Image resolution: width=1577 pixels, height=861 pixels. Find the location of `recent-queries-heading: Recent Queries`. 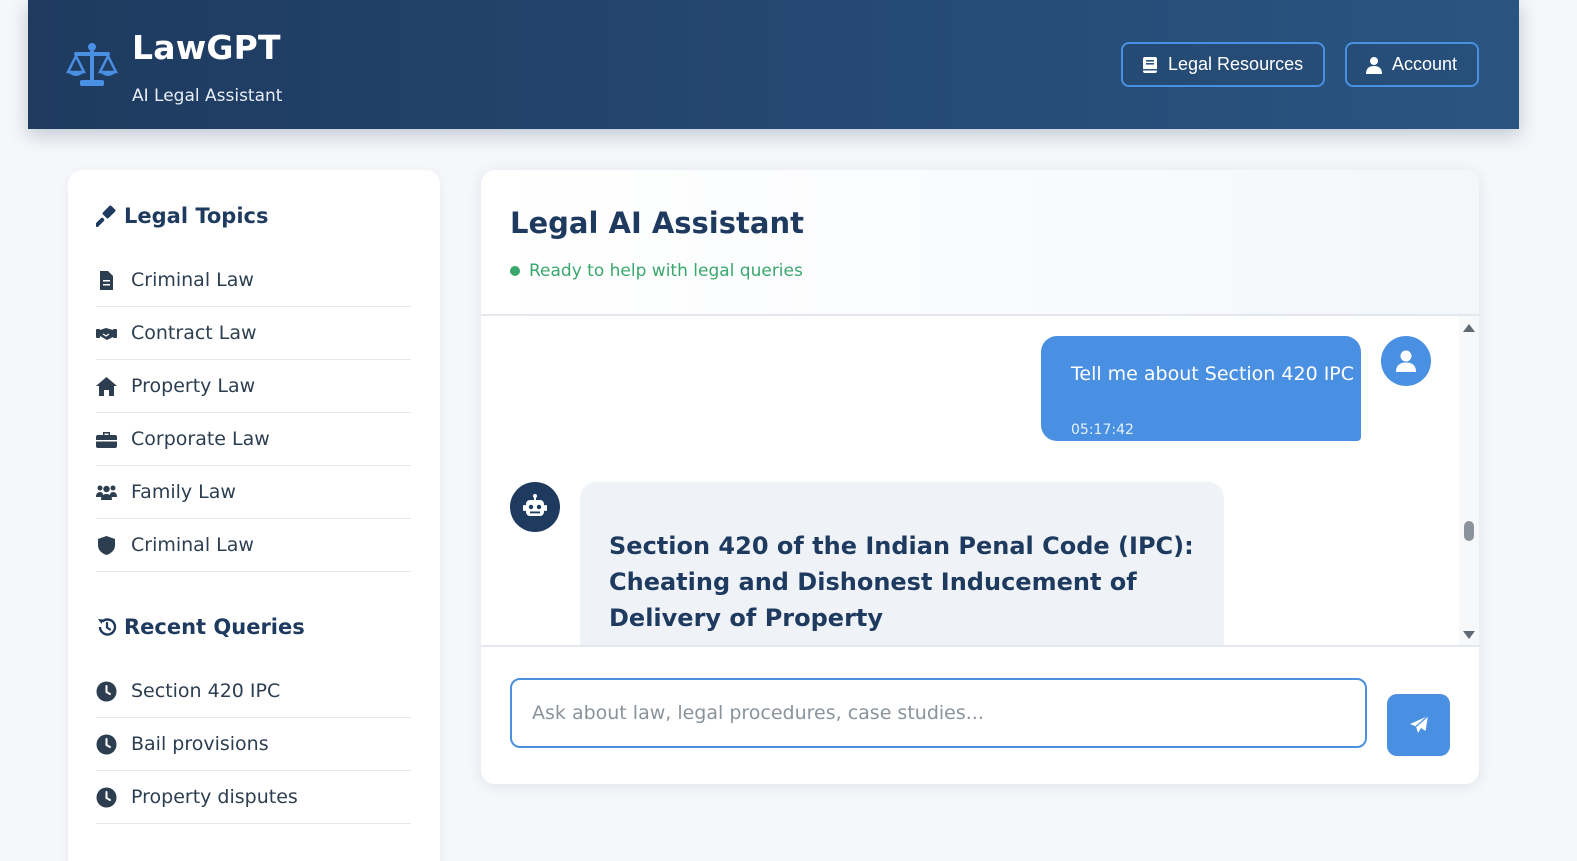

recent-queries-heading: Recent Queries is located at coordinates (200, 627).